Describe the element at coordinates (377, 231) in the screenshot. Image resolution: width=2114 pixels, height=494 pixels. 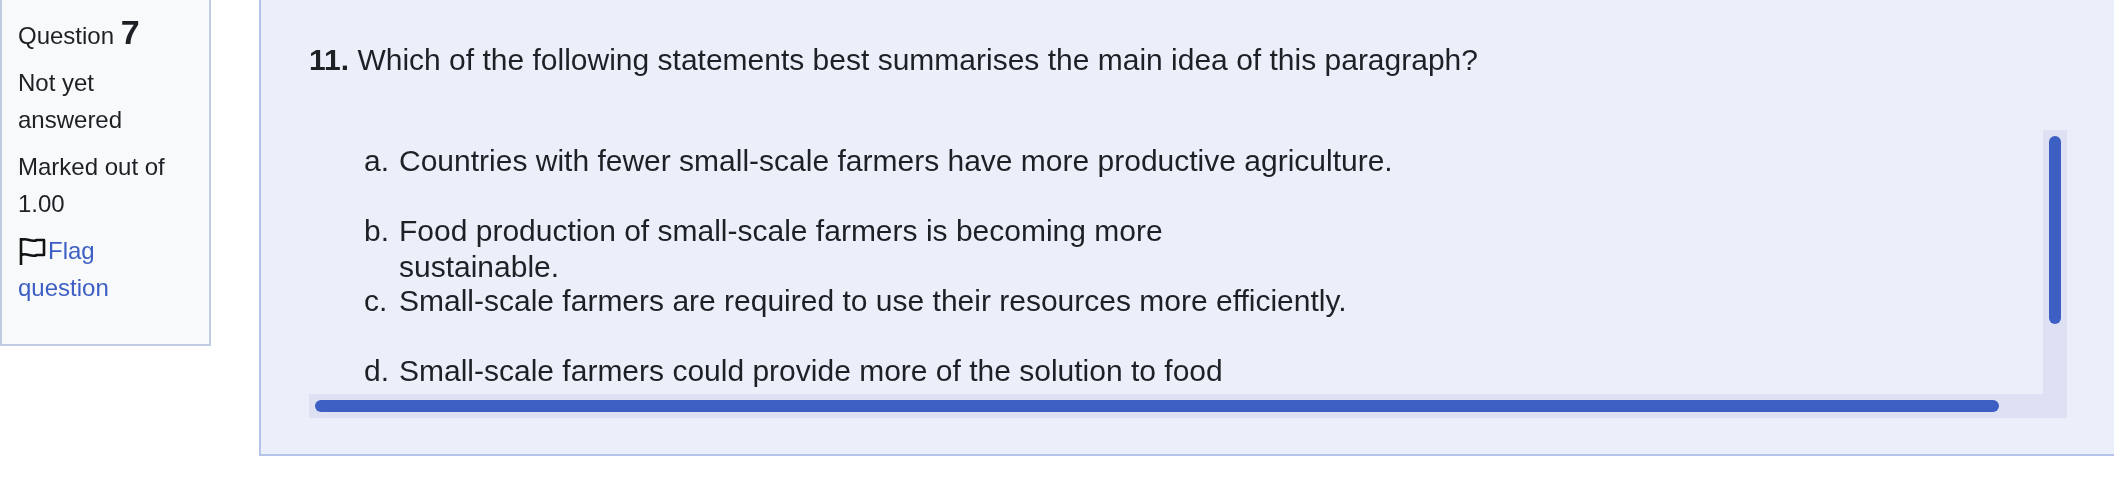
I see `option-letter: b.` at that location.